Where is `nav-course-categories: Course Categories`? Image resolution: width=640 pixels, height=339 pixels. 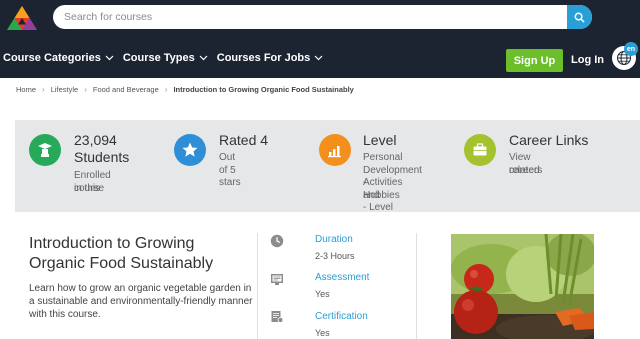
nav-course-categories: Course Categories is located at coordinates (58, 58).